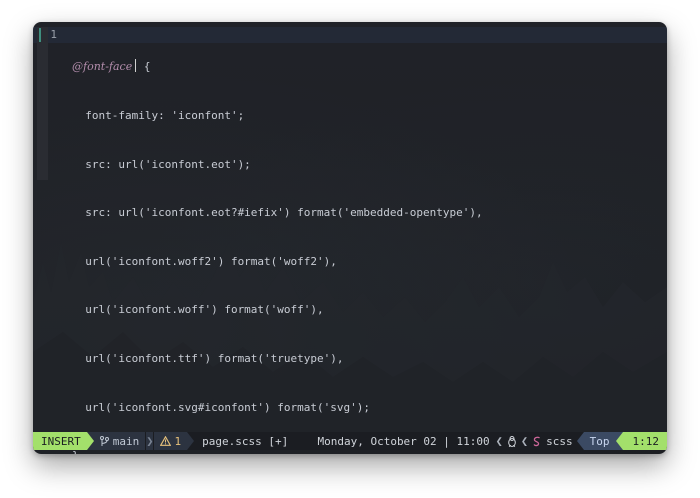 This screenshot has width=700, height=498. Describe the element at coordinates (126, 441) in the screenshot. I see `git-branch-name: main` at that location.